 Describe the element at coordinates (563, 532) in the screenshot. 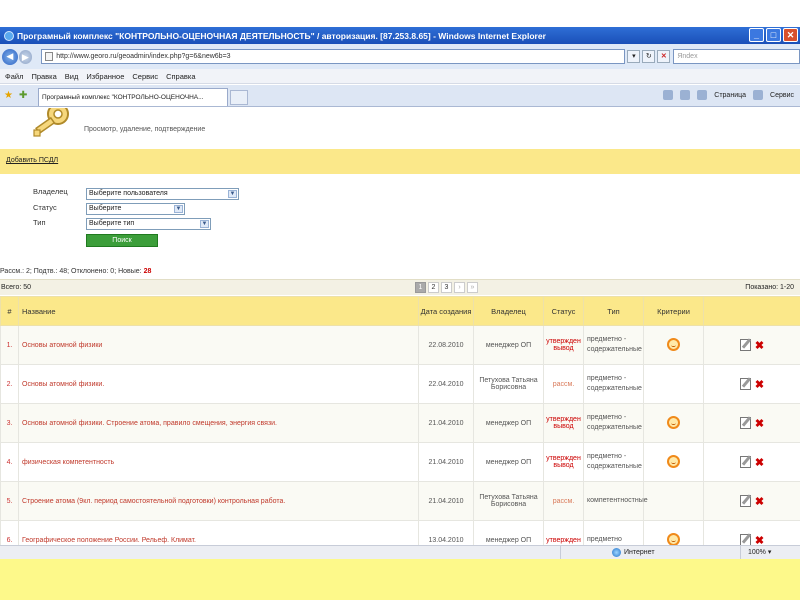

I see `row-status: утвержден` at that location.